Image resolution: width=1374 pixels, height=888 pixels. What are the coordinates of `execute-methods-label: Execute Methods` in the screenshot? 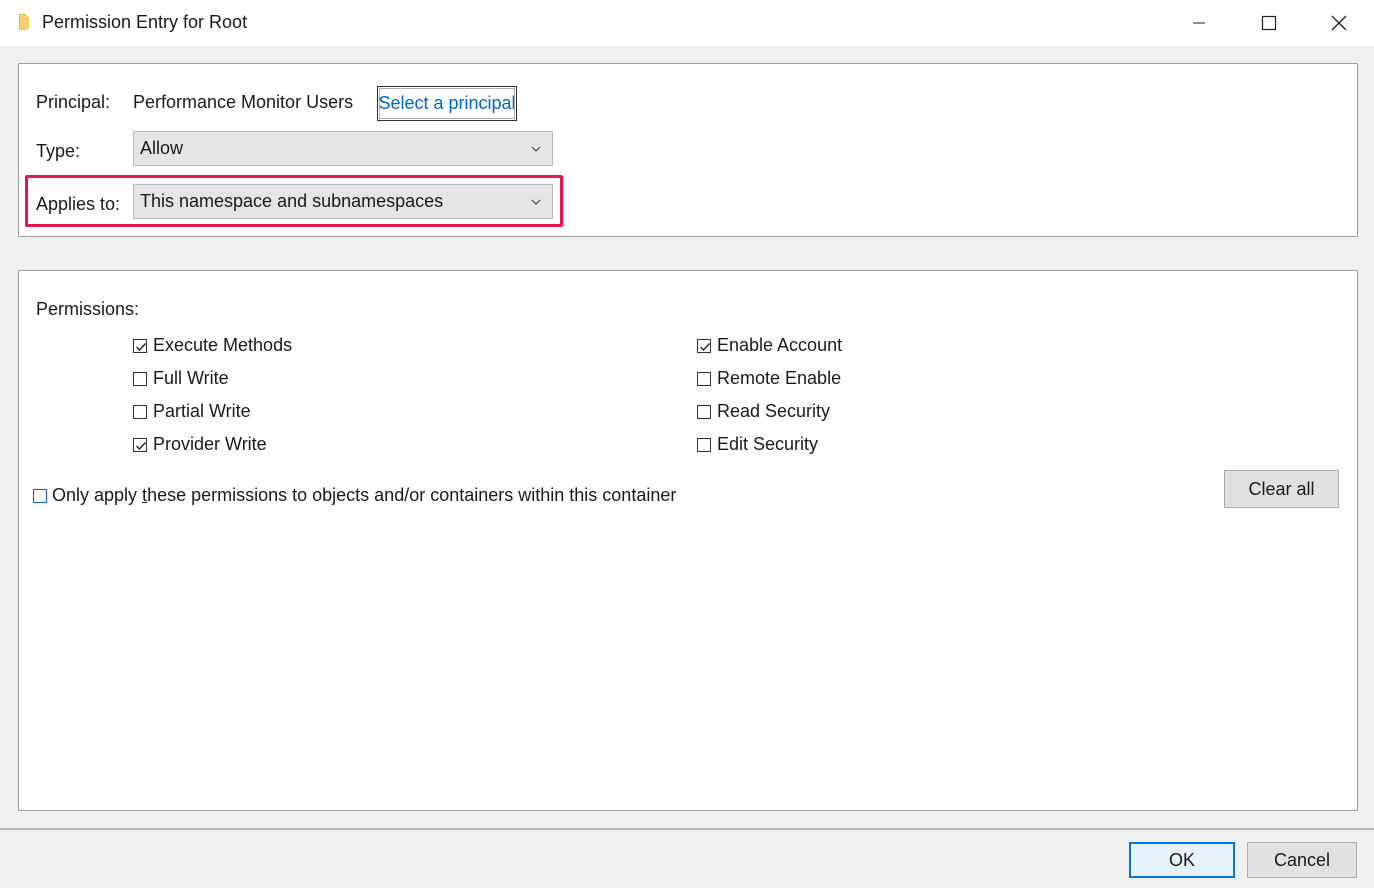 It's located at (223, 345).